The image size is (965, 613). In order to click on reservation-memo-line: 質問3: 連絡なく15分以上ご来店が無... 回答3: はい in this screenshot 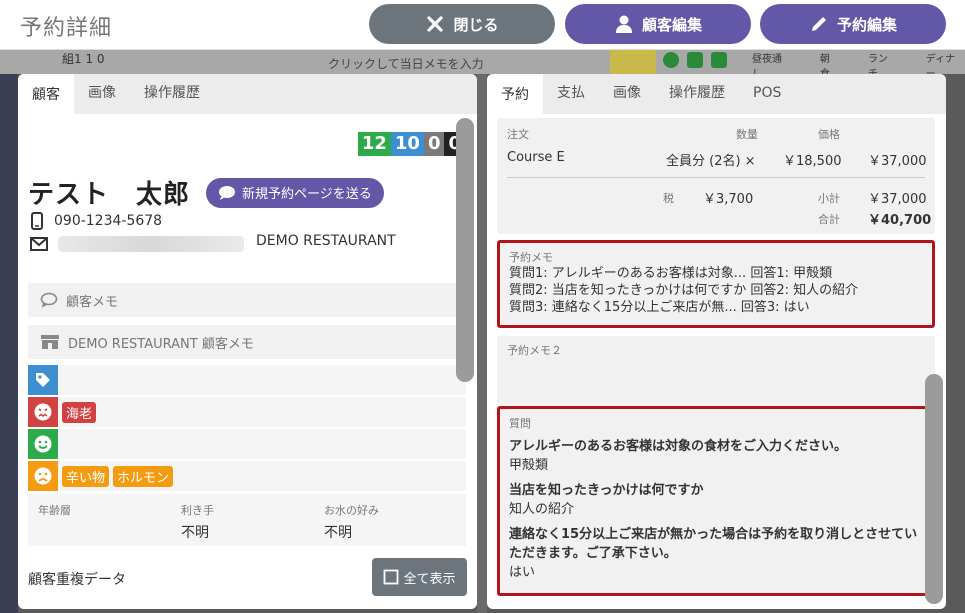, I will do `click(659, 307)`.